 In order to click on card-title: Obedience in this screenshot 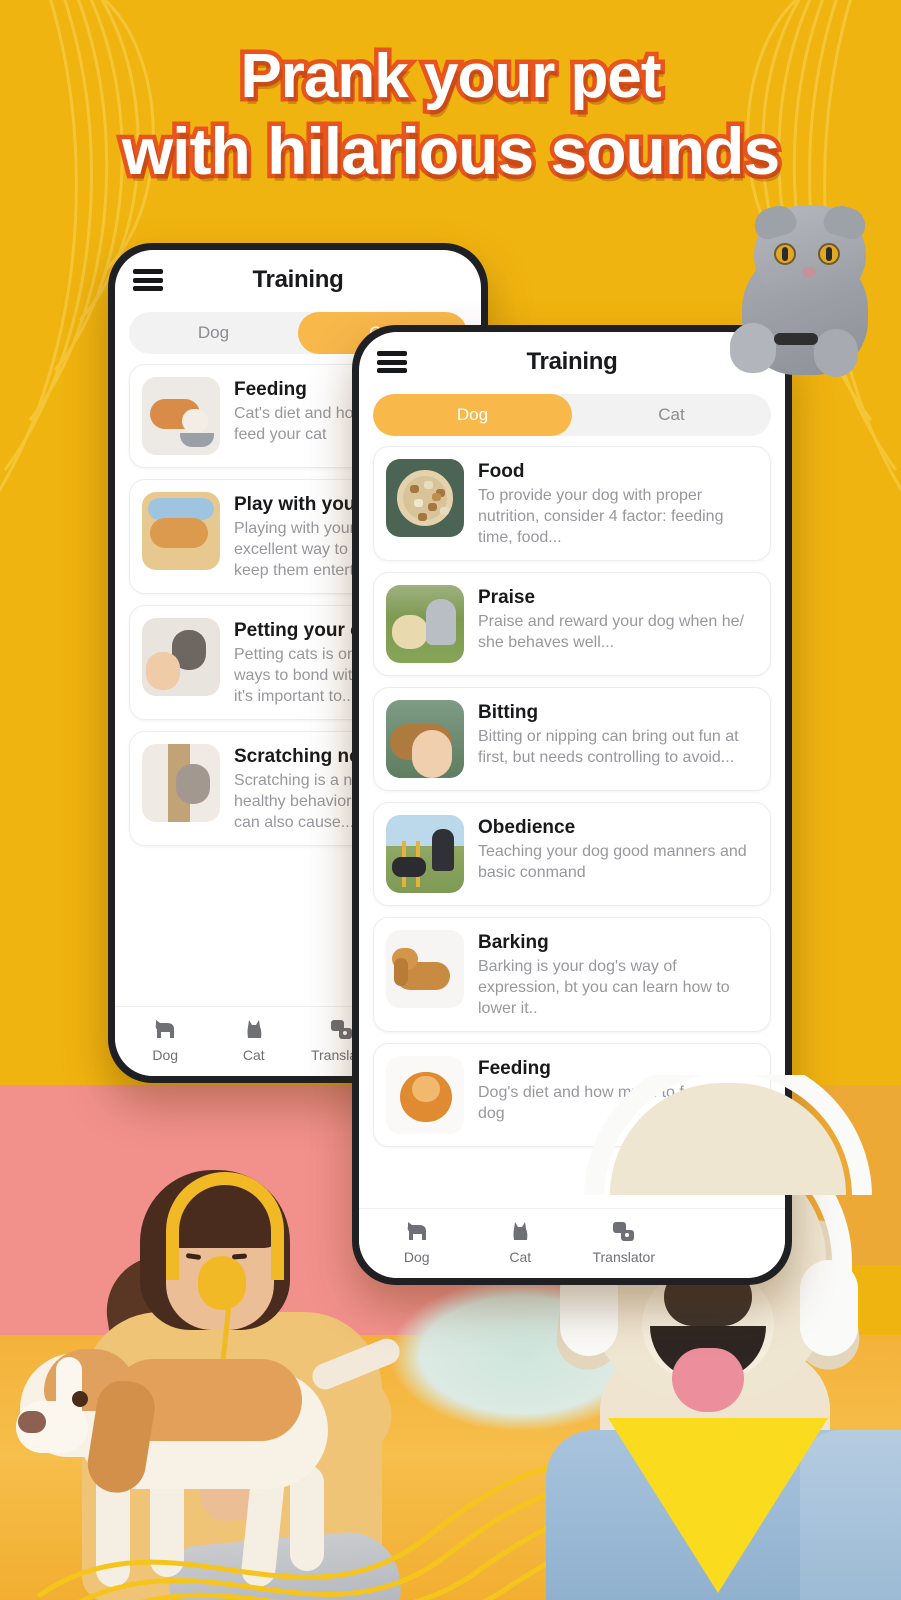, I will do `click(527, 827)`.